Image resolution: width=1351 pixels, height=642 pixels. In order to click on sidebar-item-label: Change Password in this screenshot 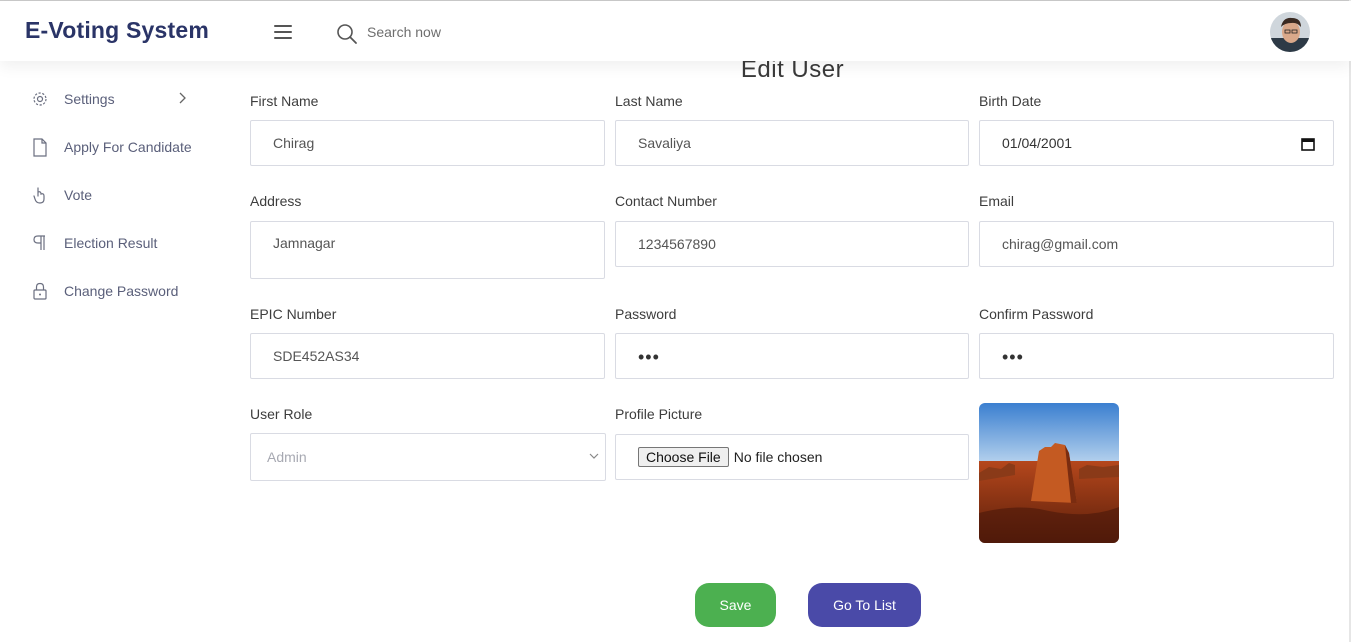, I will do `click(121, 291)`.